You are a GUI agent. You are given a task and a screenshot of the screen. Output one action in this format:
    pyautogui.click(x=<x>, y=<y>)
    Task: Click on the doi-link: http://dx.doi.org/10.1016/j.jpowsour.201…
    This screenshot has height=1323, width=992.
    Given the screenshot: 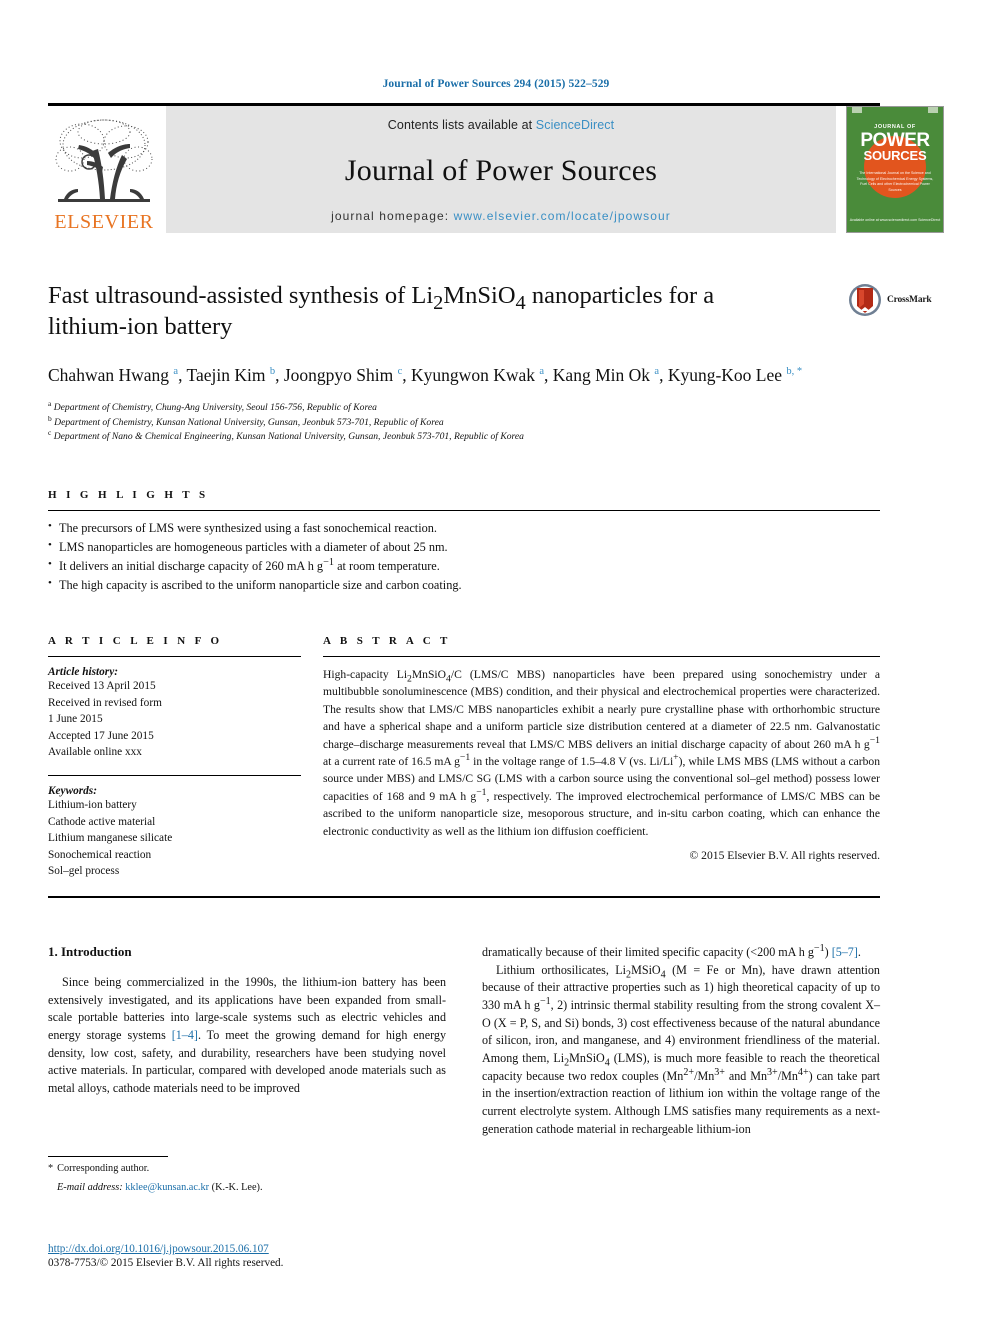 What is the action you would take?
    pyautogui.click(x=258, y=1249)
    